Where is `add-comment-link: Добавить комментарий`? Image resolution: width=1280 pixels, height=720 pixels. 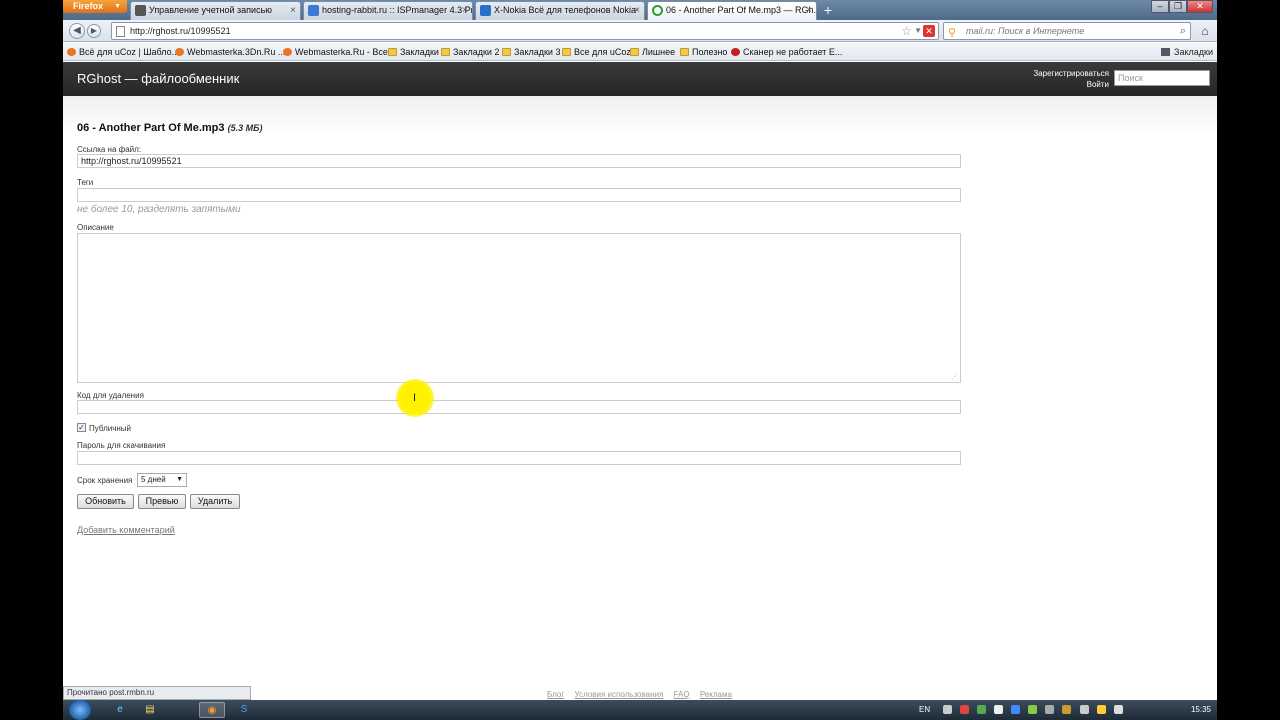
add-comment-link: Добавить комментарий is located at coordinates (126, 530).